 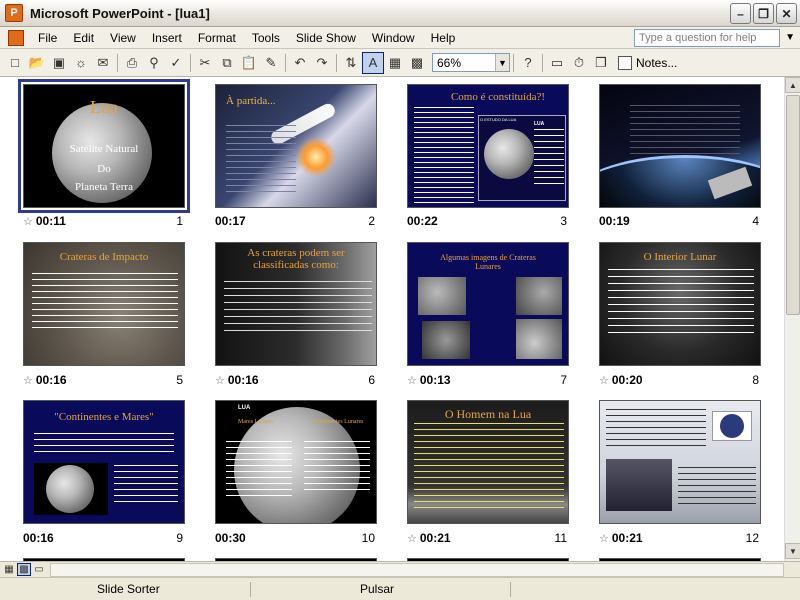 What do you see at coordinates (104, 462) in the screenshot?
I see `slide-thumbnail-9: "Continentes e Mares"` at bounding box center [104, 462].